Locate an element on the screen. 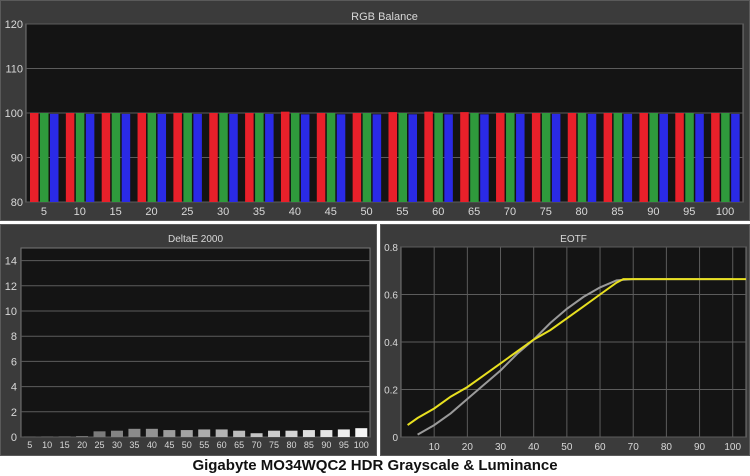  x-tick-label: 30 is located at coordinates (117, 445).